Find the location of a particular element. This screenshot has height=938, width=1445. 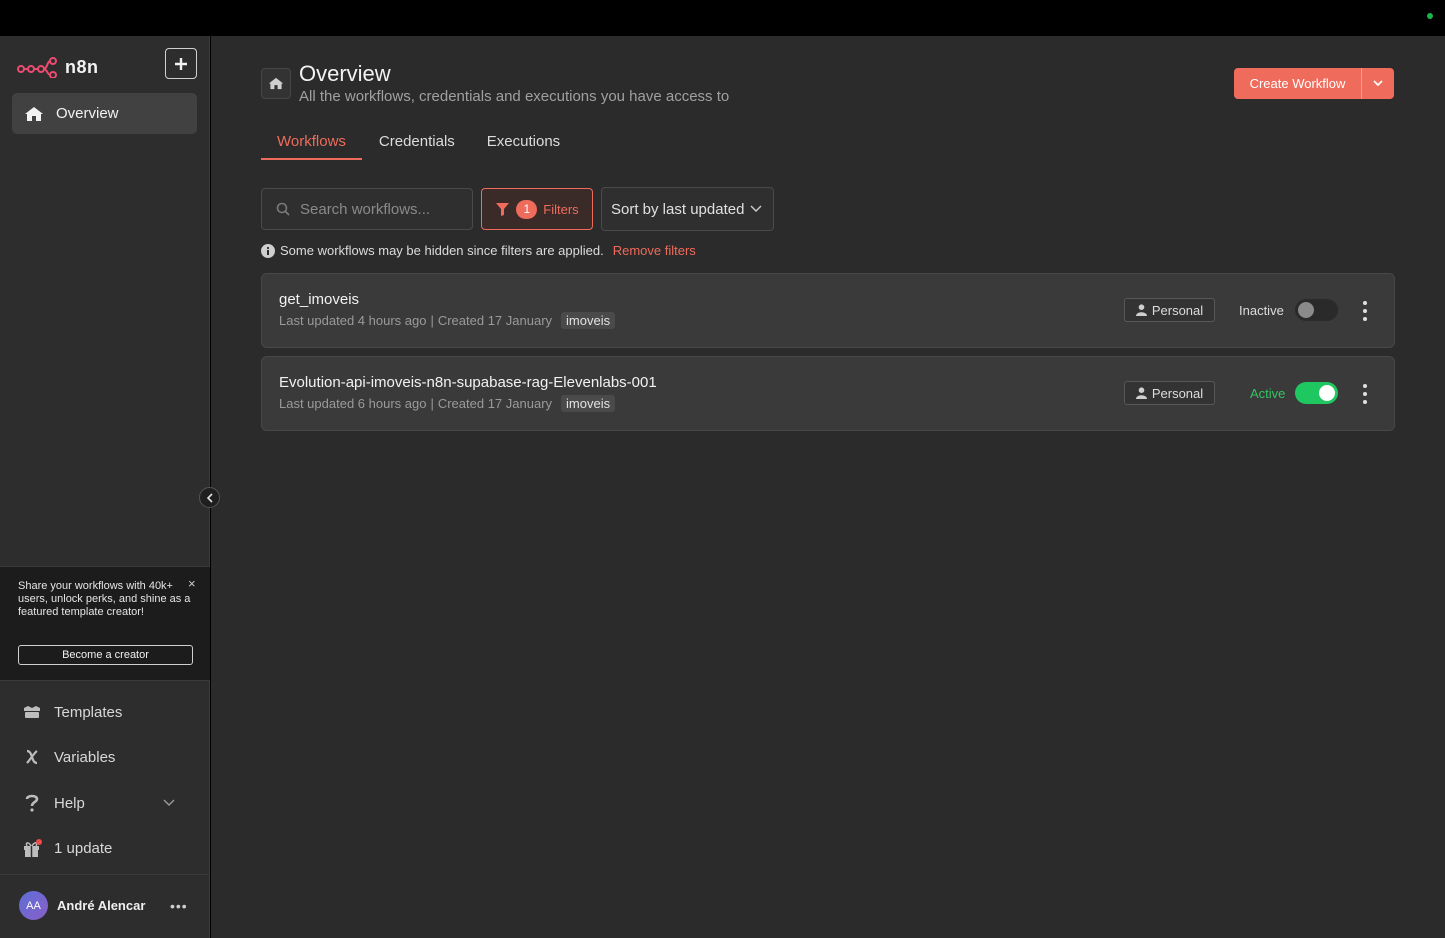

chevron-left-icon is located at coordinates (209, 497).